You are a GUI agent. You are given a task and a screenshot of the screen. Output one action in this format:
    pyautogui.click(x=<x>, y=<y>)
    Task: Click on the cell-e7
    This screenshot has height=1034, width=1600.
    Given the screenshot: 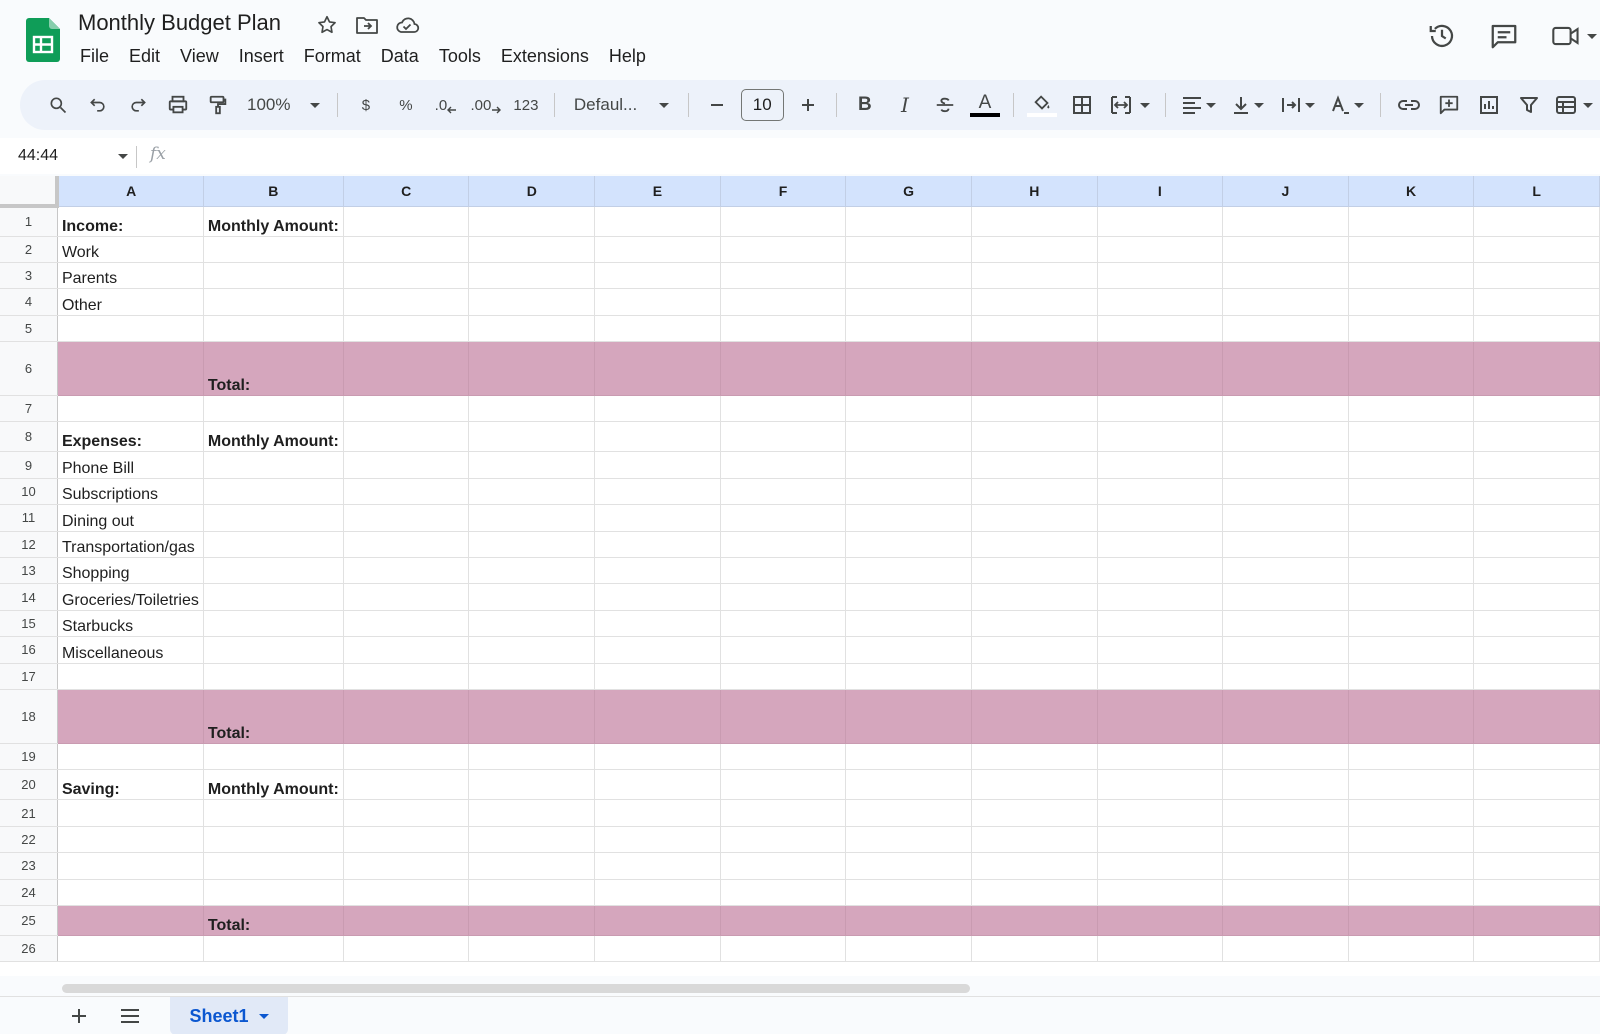 What is the action you would take?
    pyautogui.click(x=657, y=409)
    